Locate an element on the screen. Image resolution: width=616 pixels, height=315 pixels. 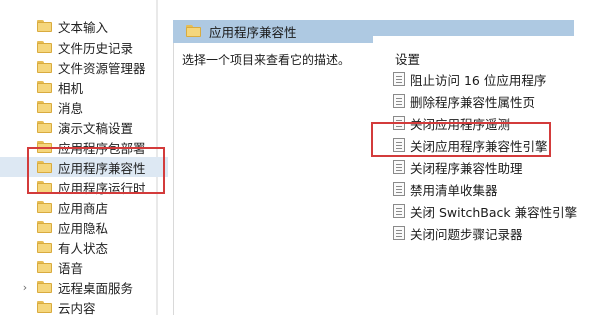
tree-item-label: 应用隐私 is located at coordinates (83, 228).